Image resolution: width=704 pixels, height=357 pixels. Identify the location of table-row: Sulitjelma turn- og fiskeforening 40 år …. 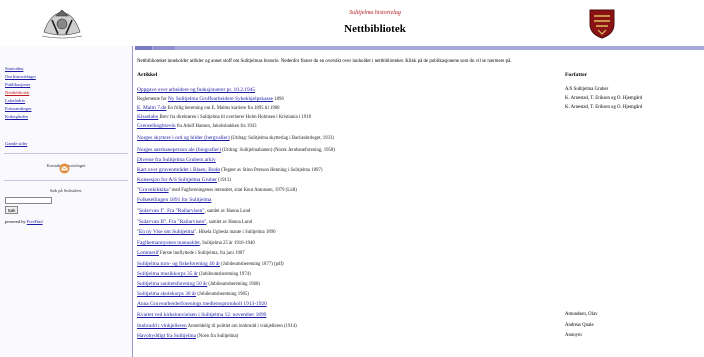
(419, 265).